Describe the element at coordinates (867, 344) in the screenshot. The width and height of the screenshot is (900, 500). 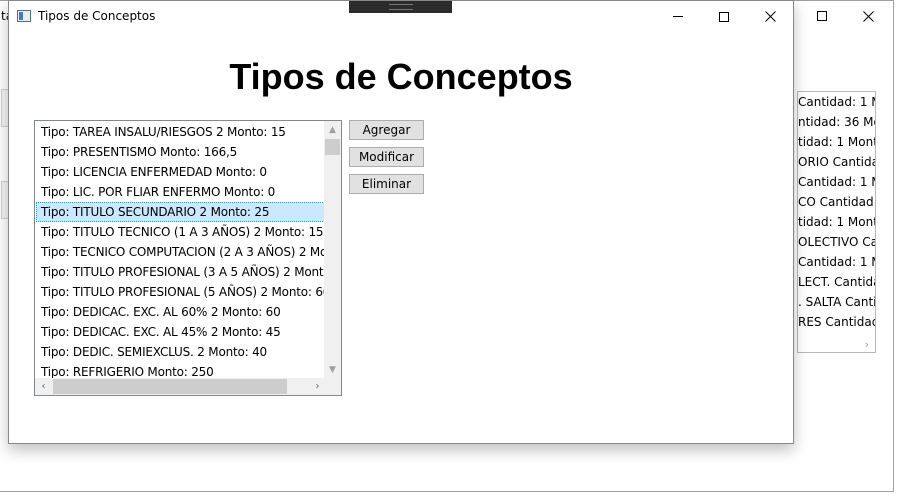
I see `chevron-right-icon: ›` at that location.